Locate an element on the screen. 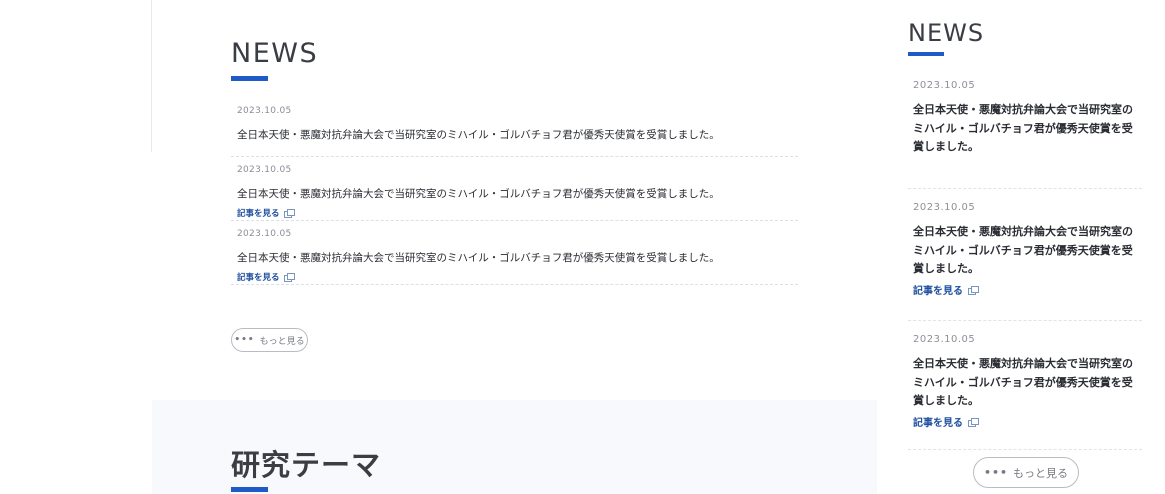  divider-line is located at coordinates (151, 76).